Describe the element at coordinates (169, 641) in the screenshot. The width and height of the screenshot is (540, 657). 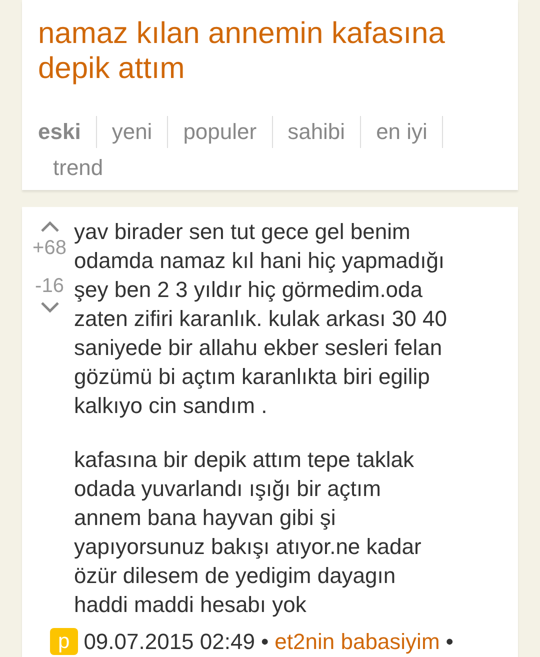
I see `entry-date: 09.07.2015 02:49` at that location.